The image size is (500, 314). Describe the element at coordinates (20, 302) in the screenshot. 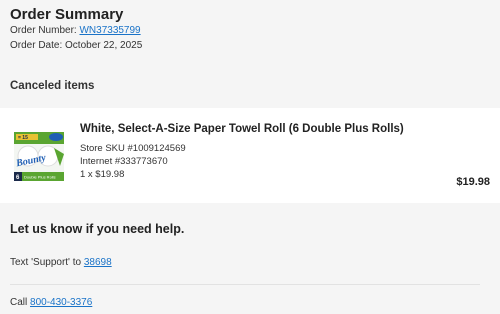

I see `call-label: Call` at that location.